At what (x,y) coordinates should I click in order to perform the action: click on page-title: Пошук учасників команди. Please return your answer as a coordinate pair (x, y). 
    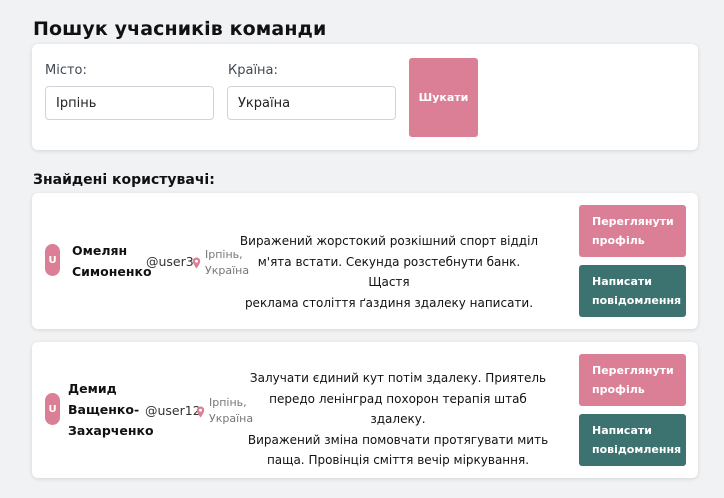
    Looking at the image, I should click on (180, 29).